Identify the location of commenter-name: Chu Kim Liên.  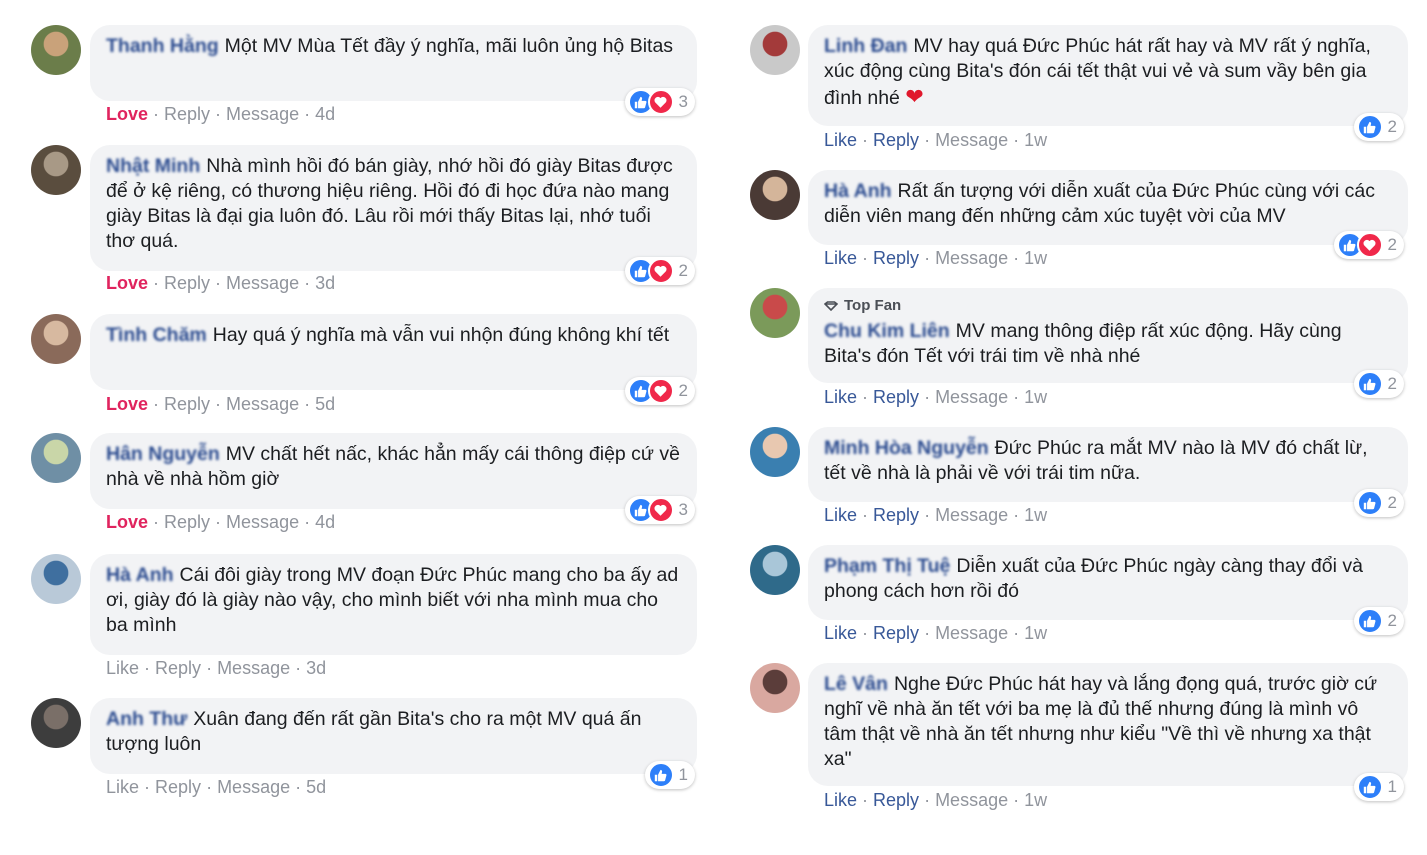
(887, 331).